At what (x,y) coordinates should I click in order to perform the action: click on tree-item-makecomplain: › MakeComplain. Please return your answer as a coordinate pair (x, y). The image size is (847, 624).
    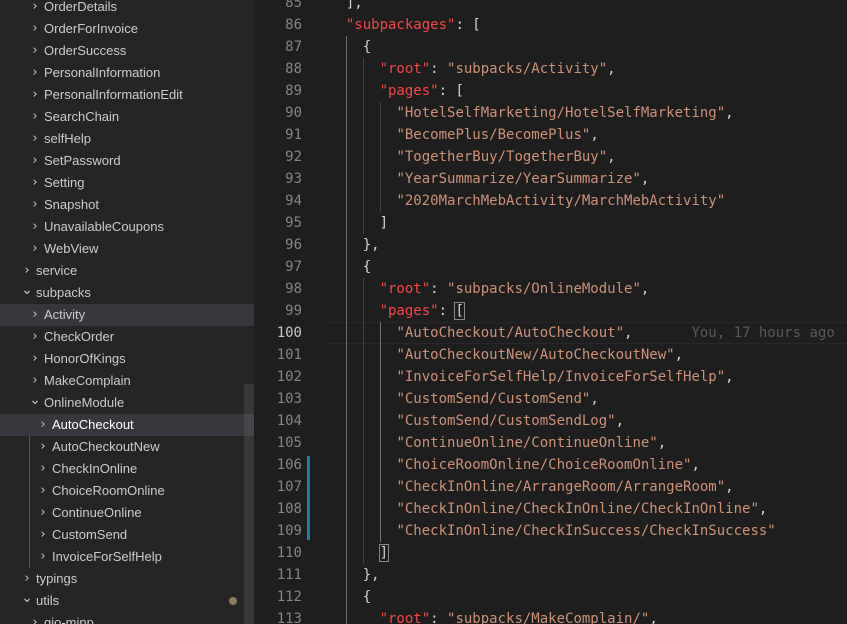
    Looking at the image, I should click on (127, 381).